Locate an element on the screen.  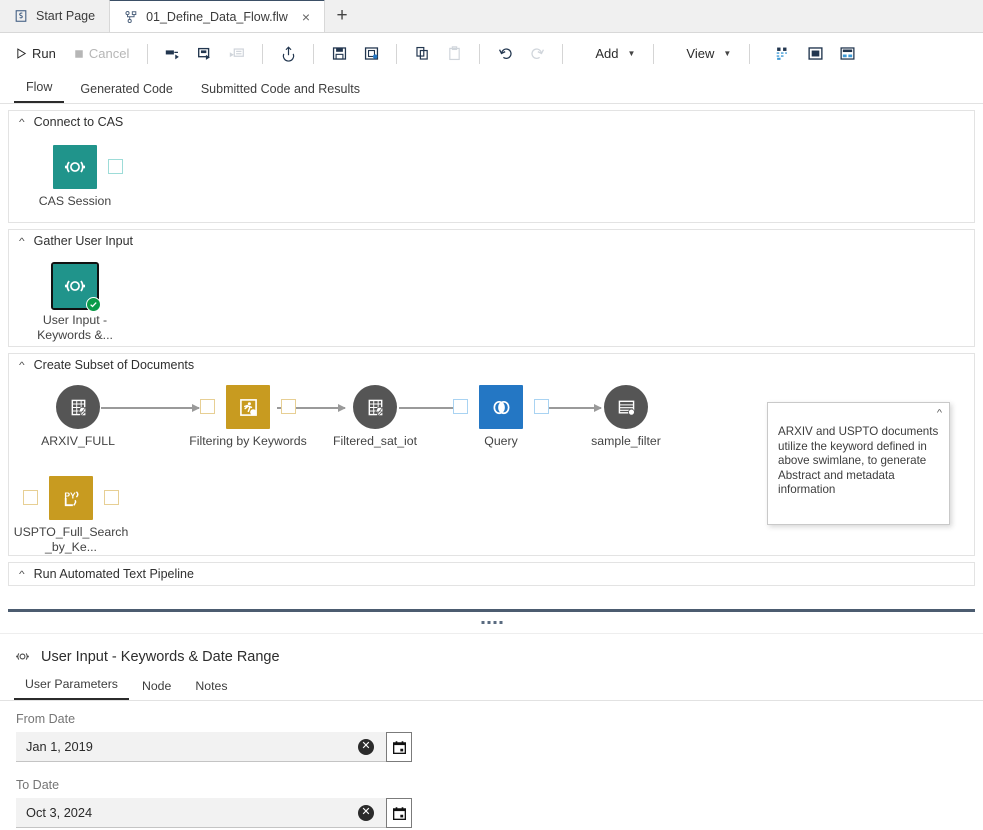
node-filtering-by-keywords: Filtering by Keywords is located at coordinates (248, 417).